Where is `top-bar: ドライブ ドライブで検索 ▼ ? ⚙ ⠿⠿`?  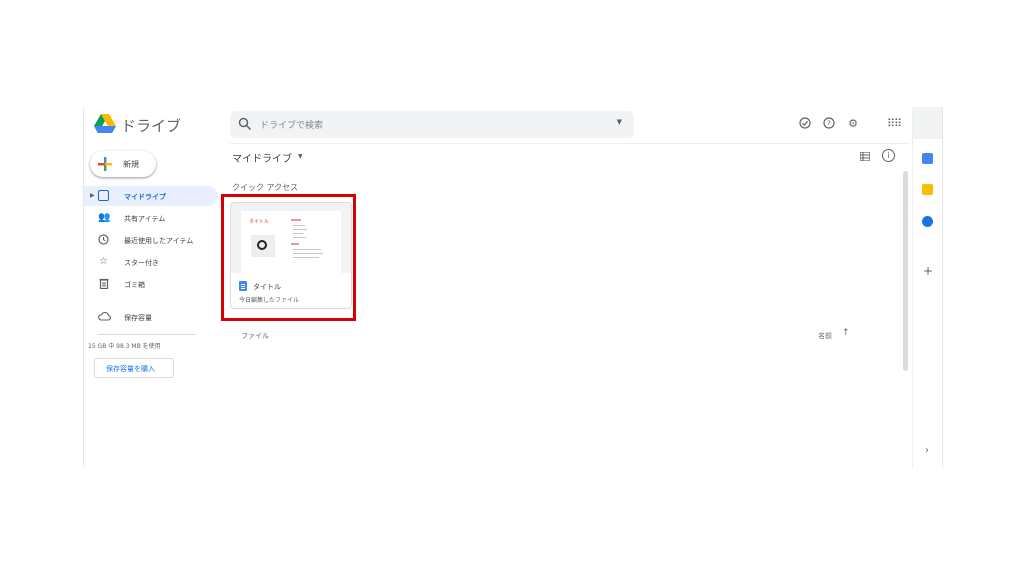 top-bar: ドライブ ドライブで検索 ▼ ? ⚙ ⠿⠿ is located at coordinates (513, 125).